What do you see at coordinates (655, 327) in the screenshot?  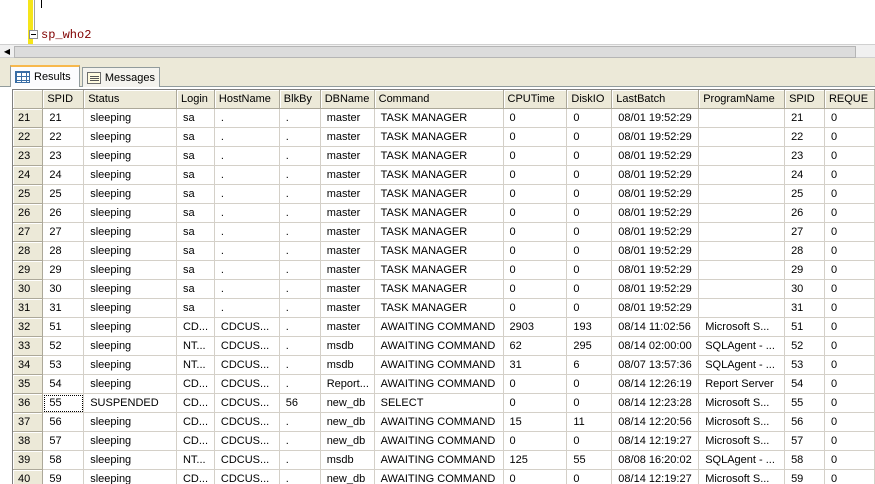 I see `cell-lastbatch: 08/14 11:02:56` at bounding box center [655, 327].